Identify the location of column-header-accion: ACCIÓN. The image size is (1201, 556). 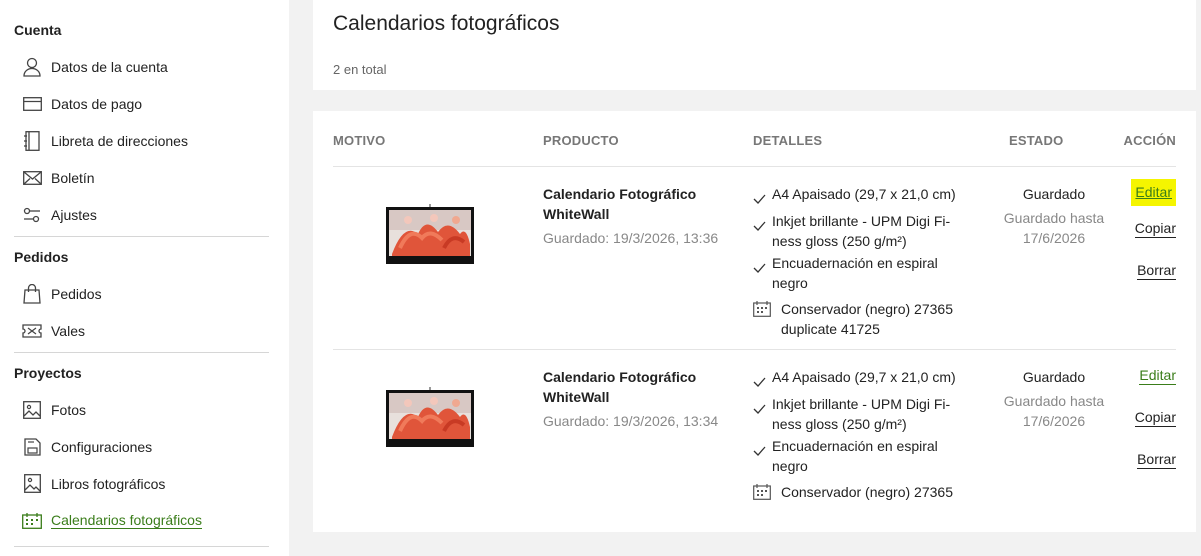
(1149, 140).